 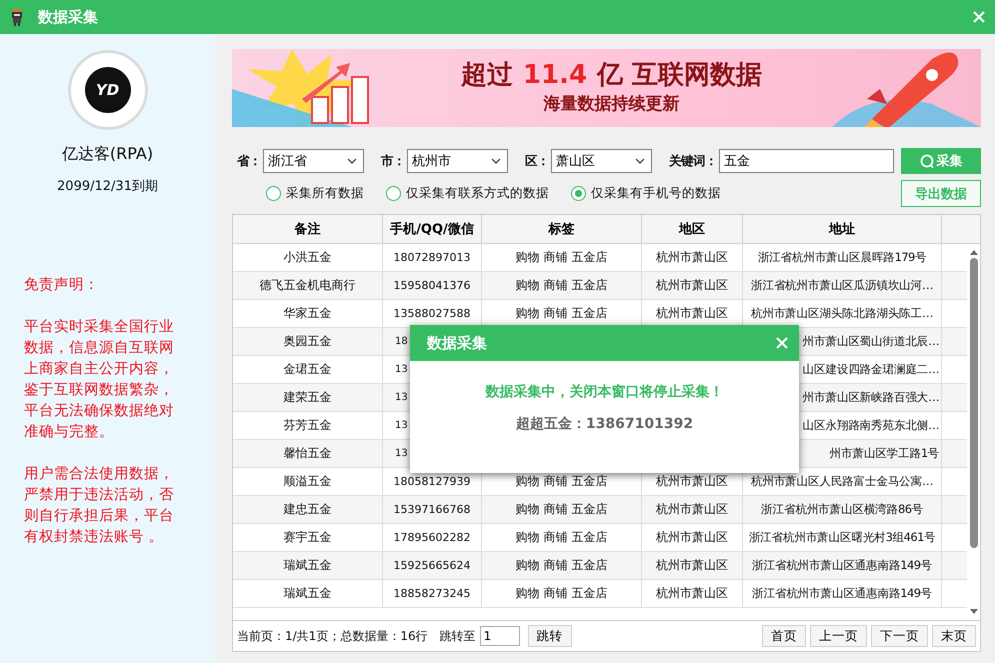 What do you see at coordinates (954, 636) in the screenshot?
I see `page-button: 末页` at bounding box center [954, 636].